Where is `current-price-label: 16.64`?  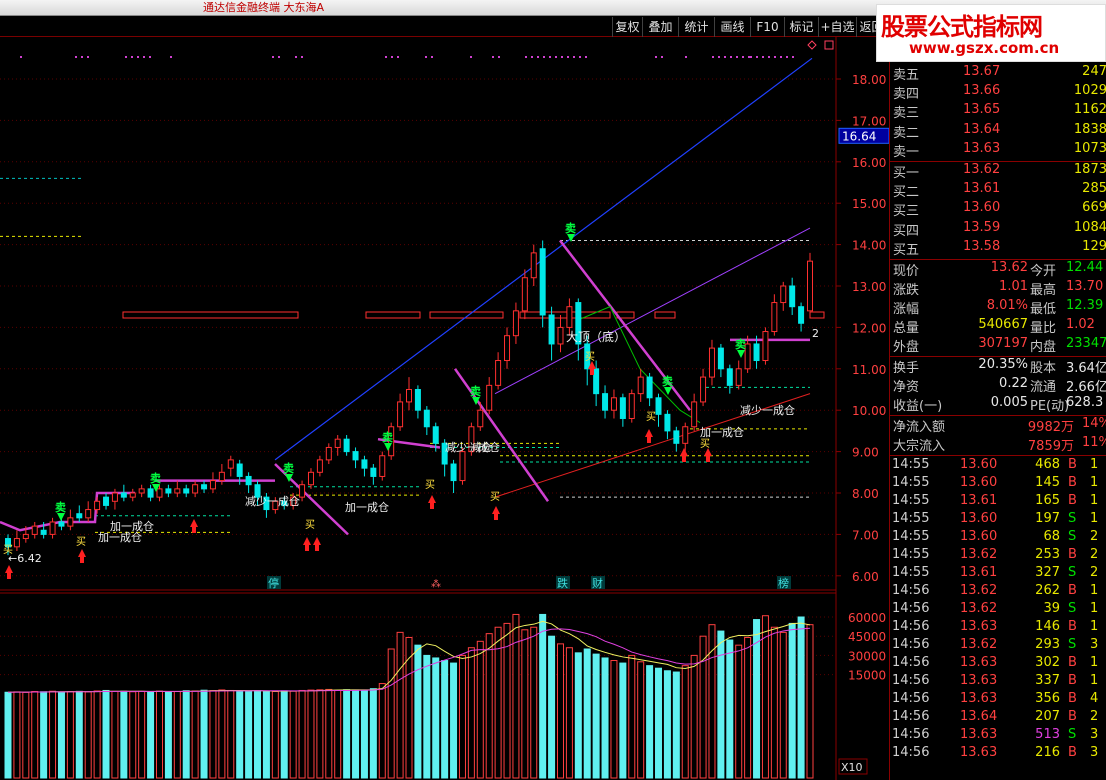
current-price-label: 16.64 is located at coordinates (859, 136).